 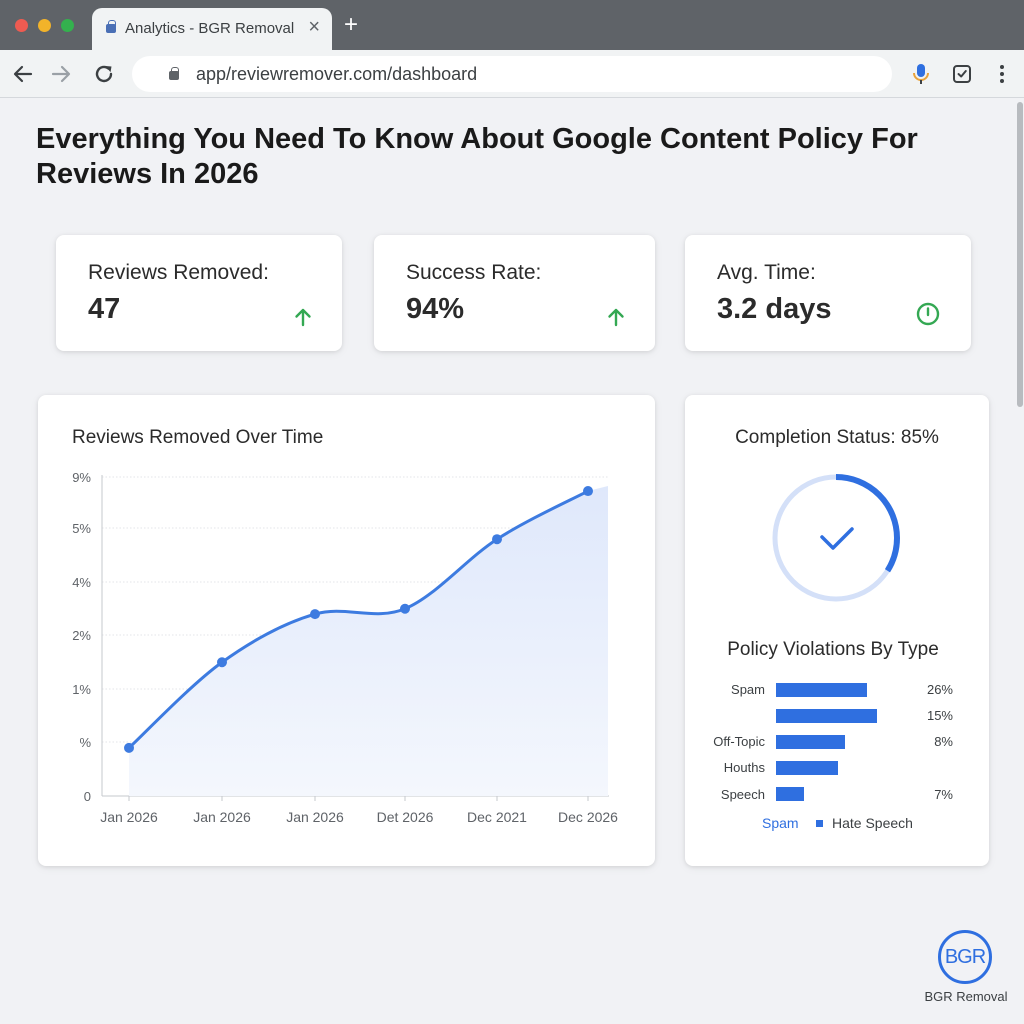 I want to click on legend-hate-speech: Hate Speech, so click(x=872, y=823).